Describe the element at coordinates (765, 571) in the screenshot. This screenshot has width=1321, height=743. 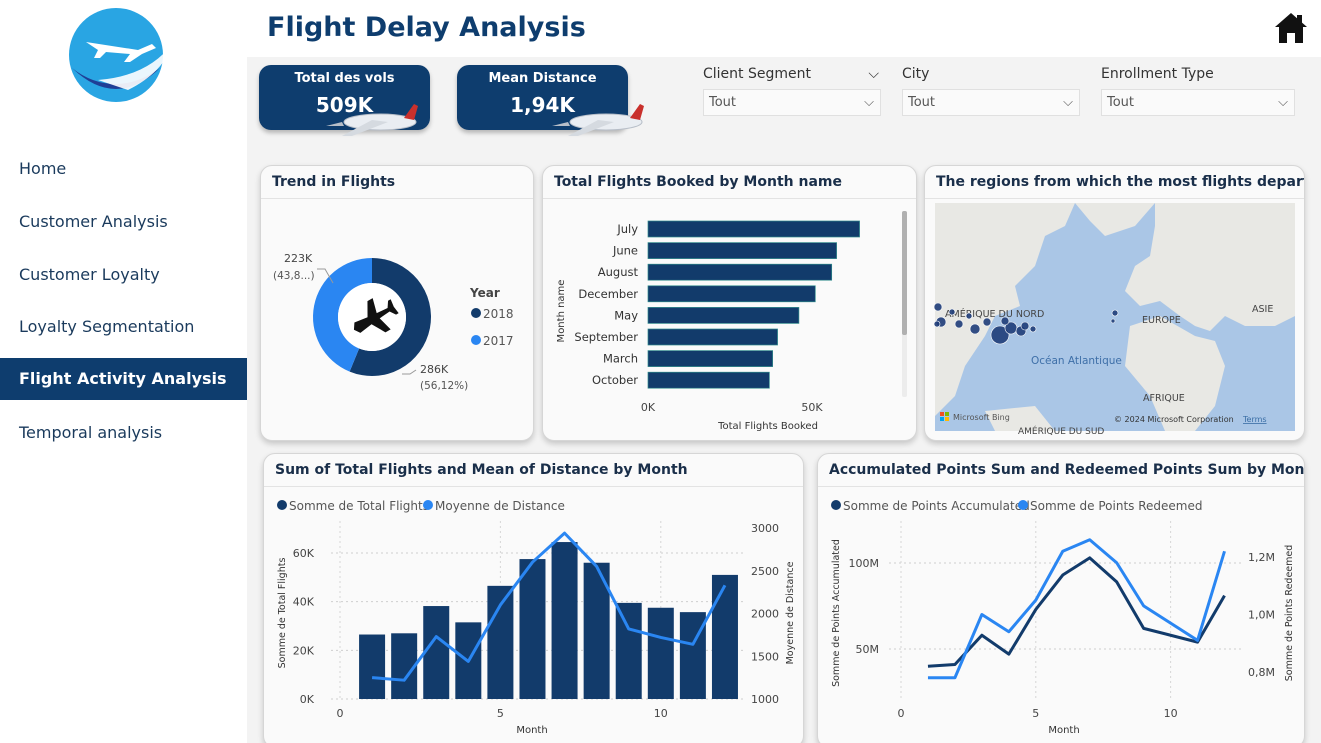
I see `y-tick-right: 2500` at that location.